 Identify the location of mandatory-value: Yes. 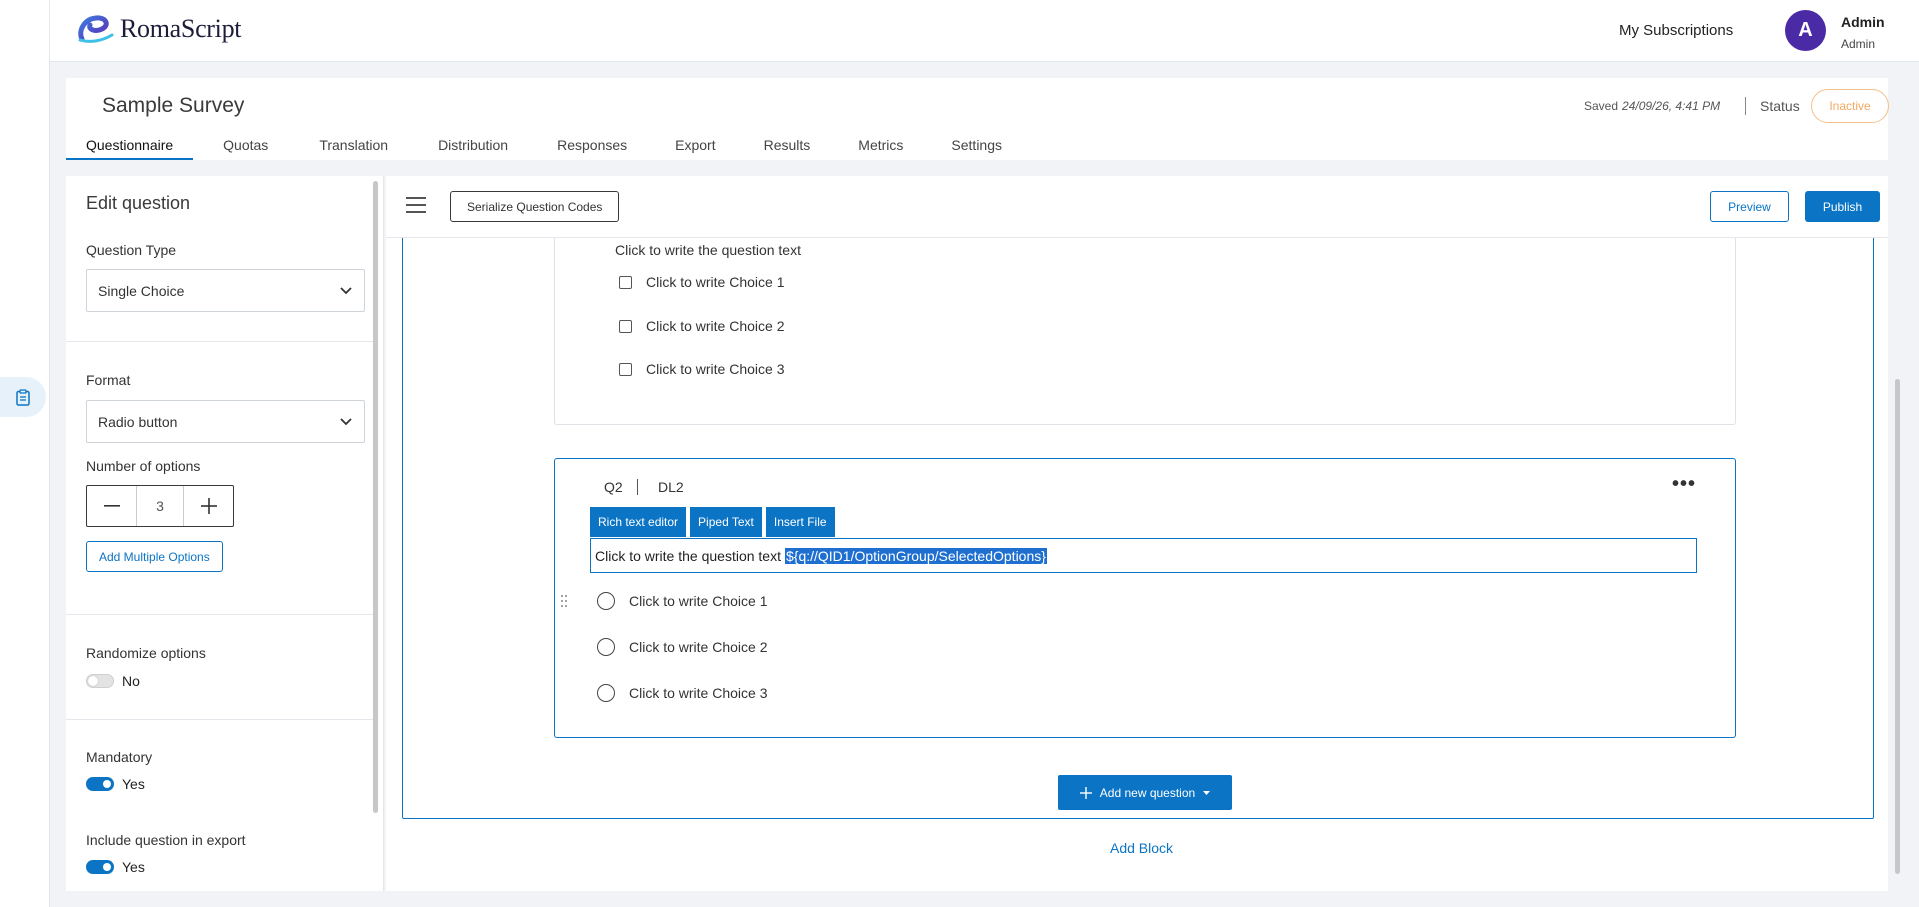
(133, 784).